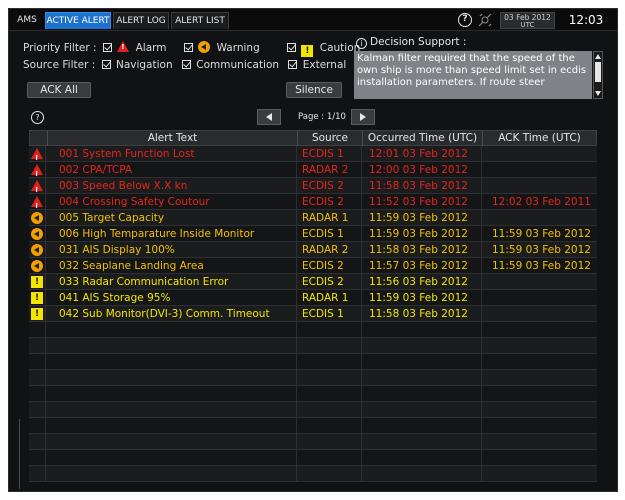 The image size is (625, 500). Describe the element at coordinates (37, 218) in the screenshot. I see `warning-icon` at that location.